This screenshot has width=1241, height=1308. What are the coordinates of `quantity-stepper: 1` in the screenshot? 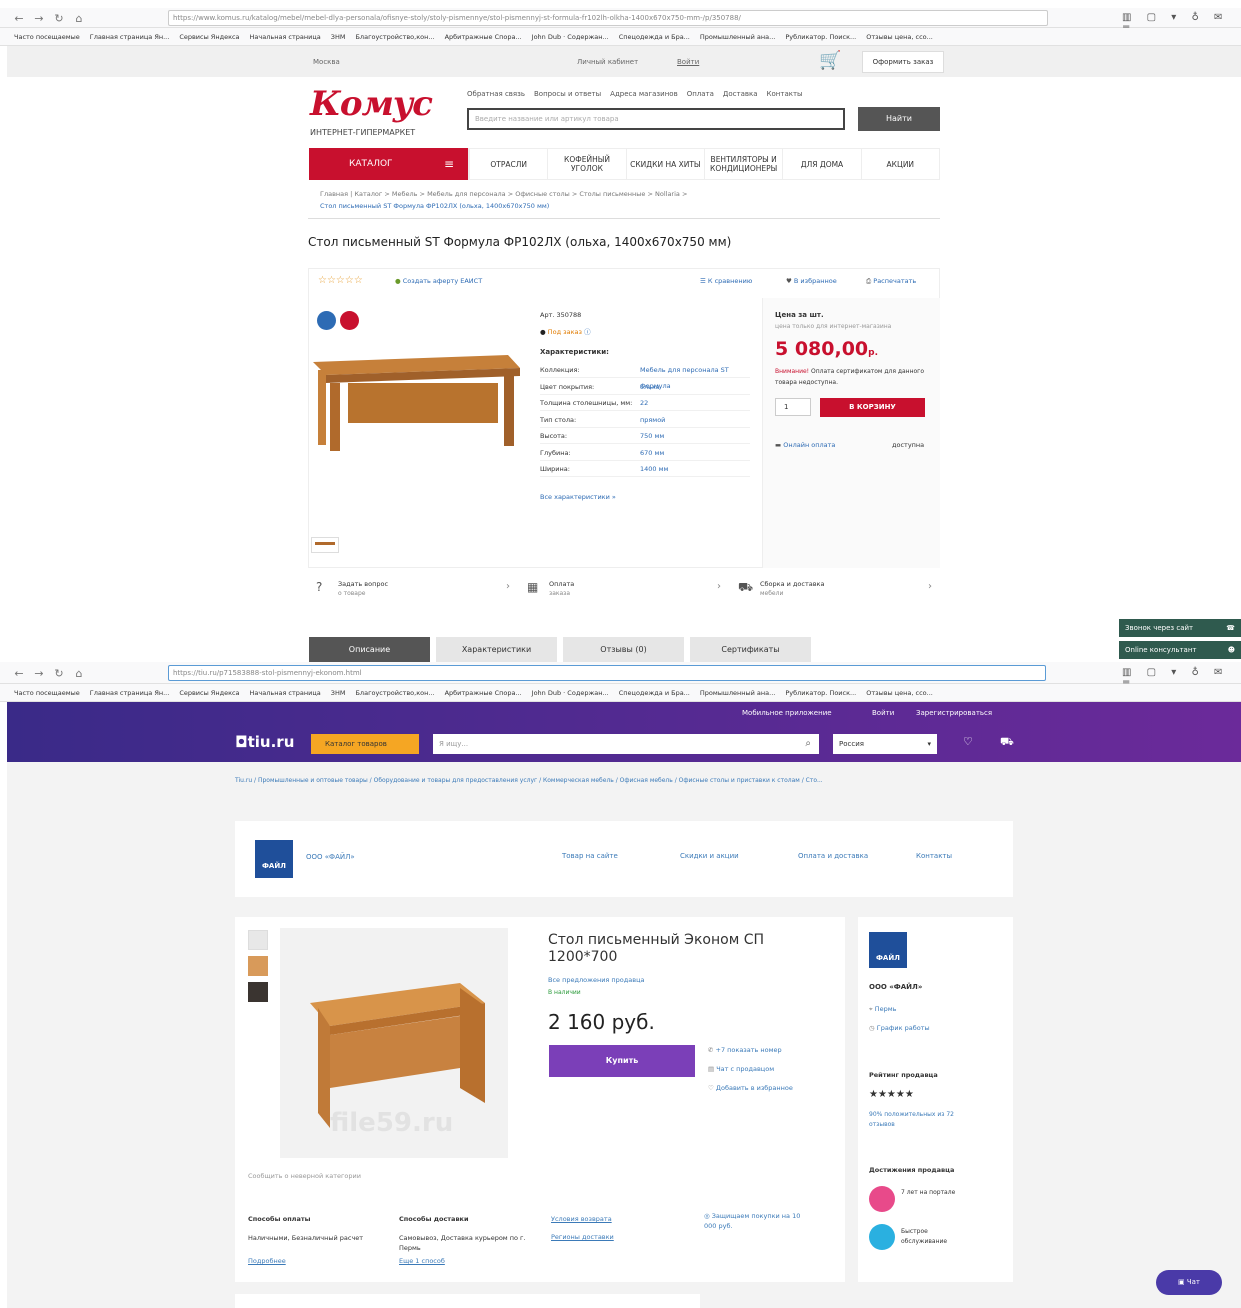 It's located at (793, 407).